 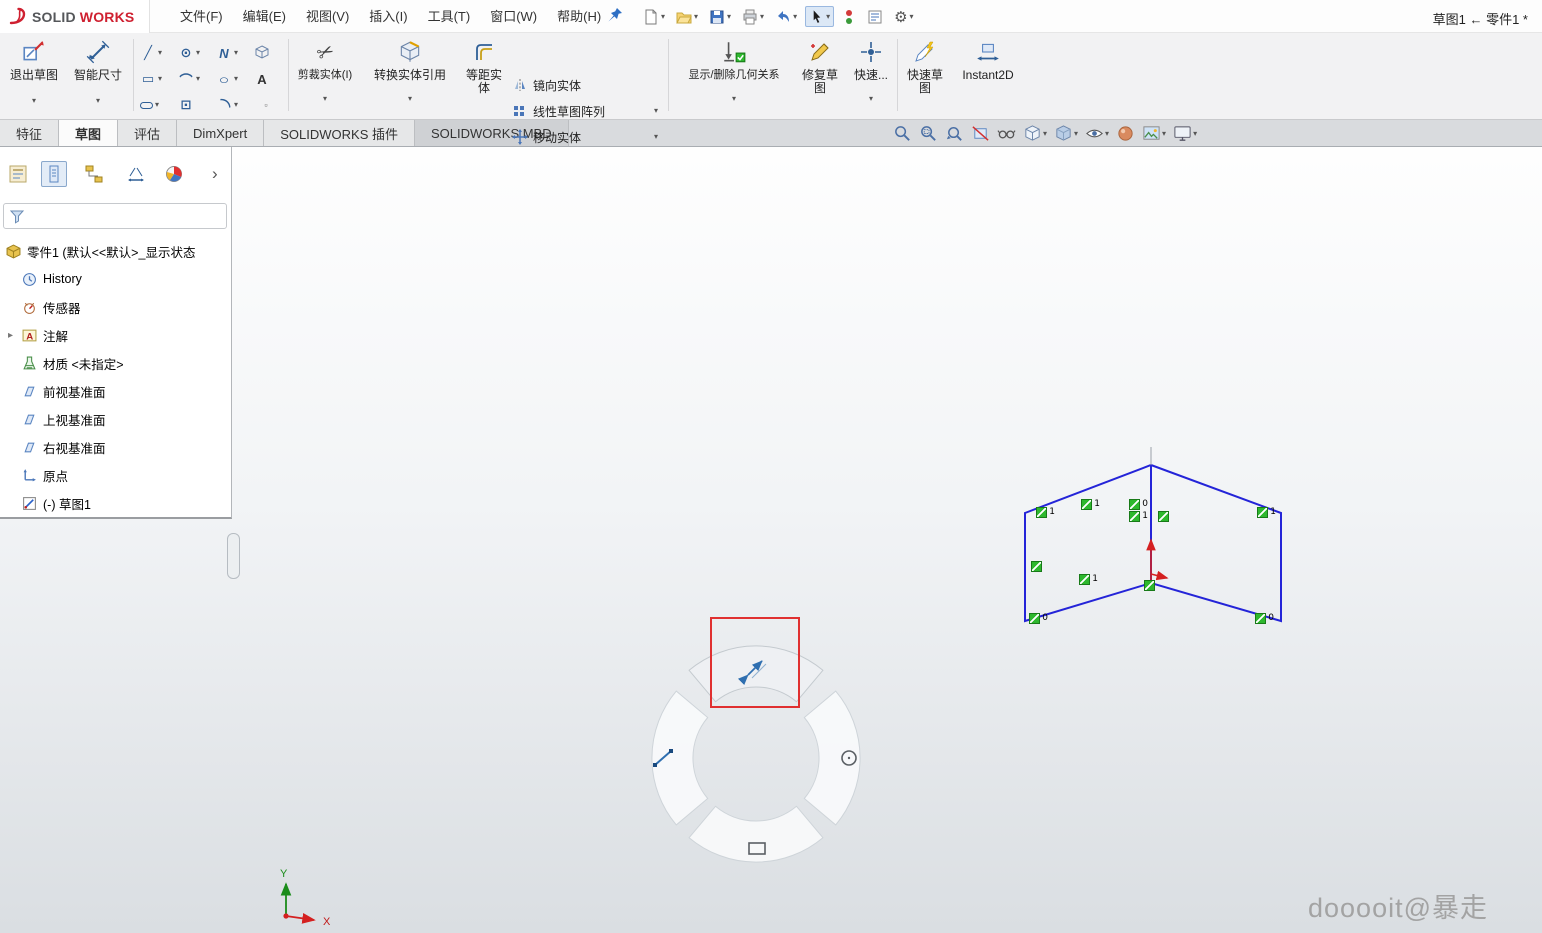 What do you see at coordinates (262, 79) in the screenshot?
I see `text-tool-button: A` at bounding box center [262, 79].